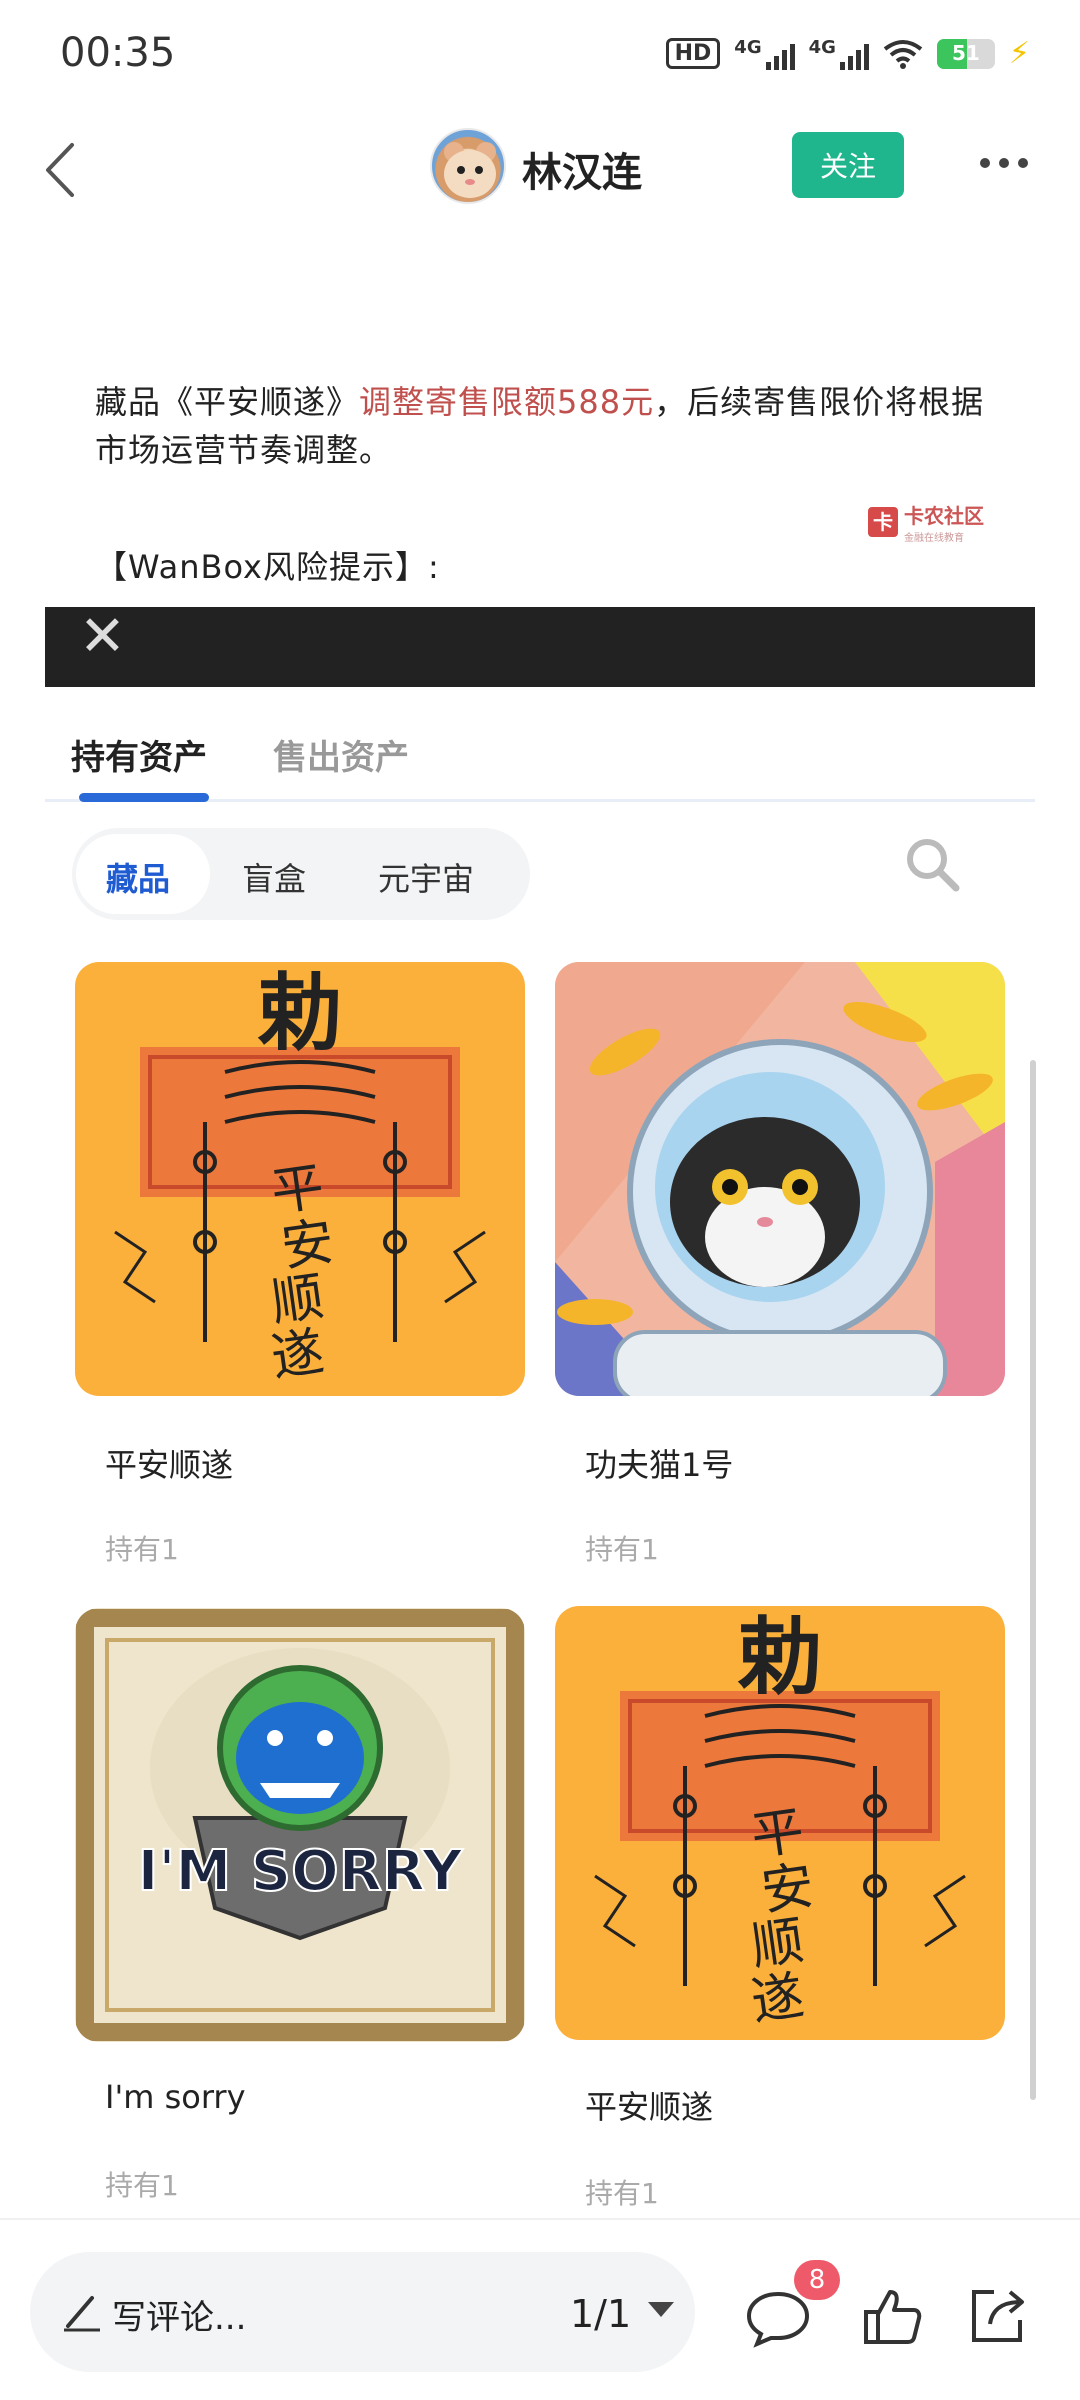  What do you see at coordinates (817, 2280) in the screenshot?
I see `comment-count-badge: 8` at bounding box center [817, 2280].